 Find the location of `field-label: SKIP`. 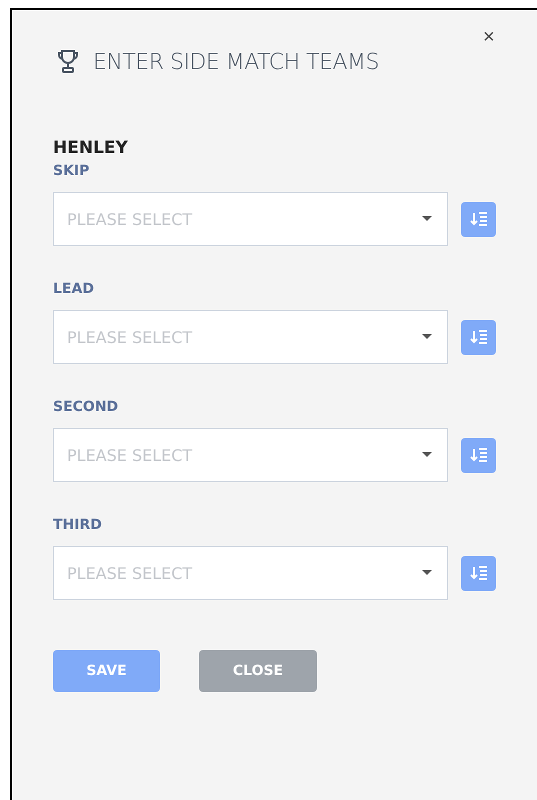

field-label: SKIP is located at coordinates (71, 171).